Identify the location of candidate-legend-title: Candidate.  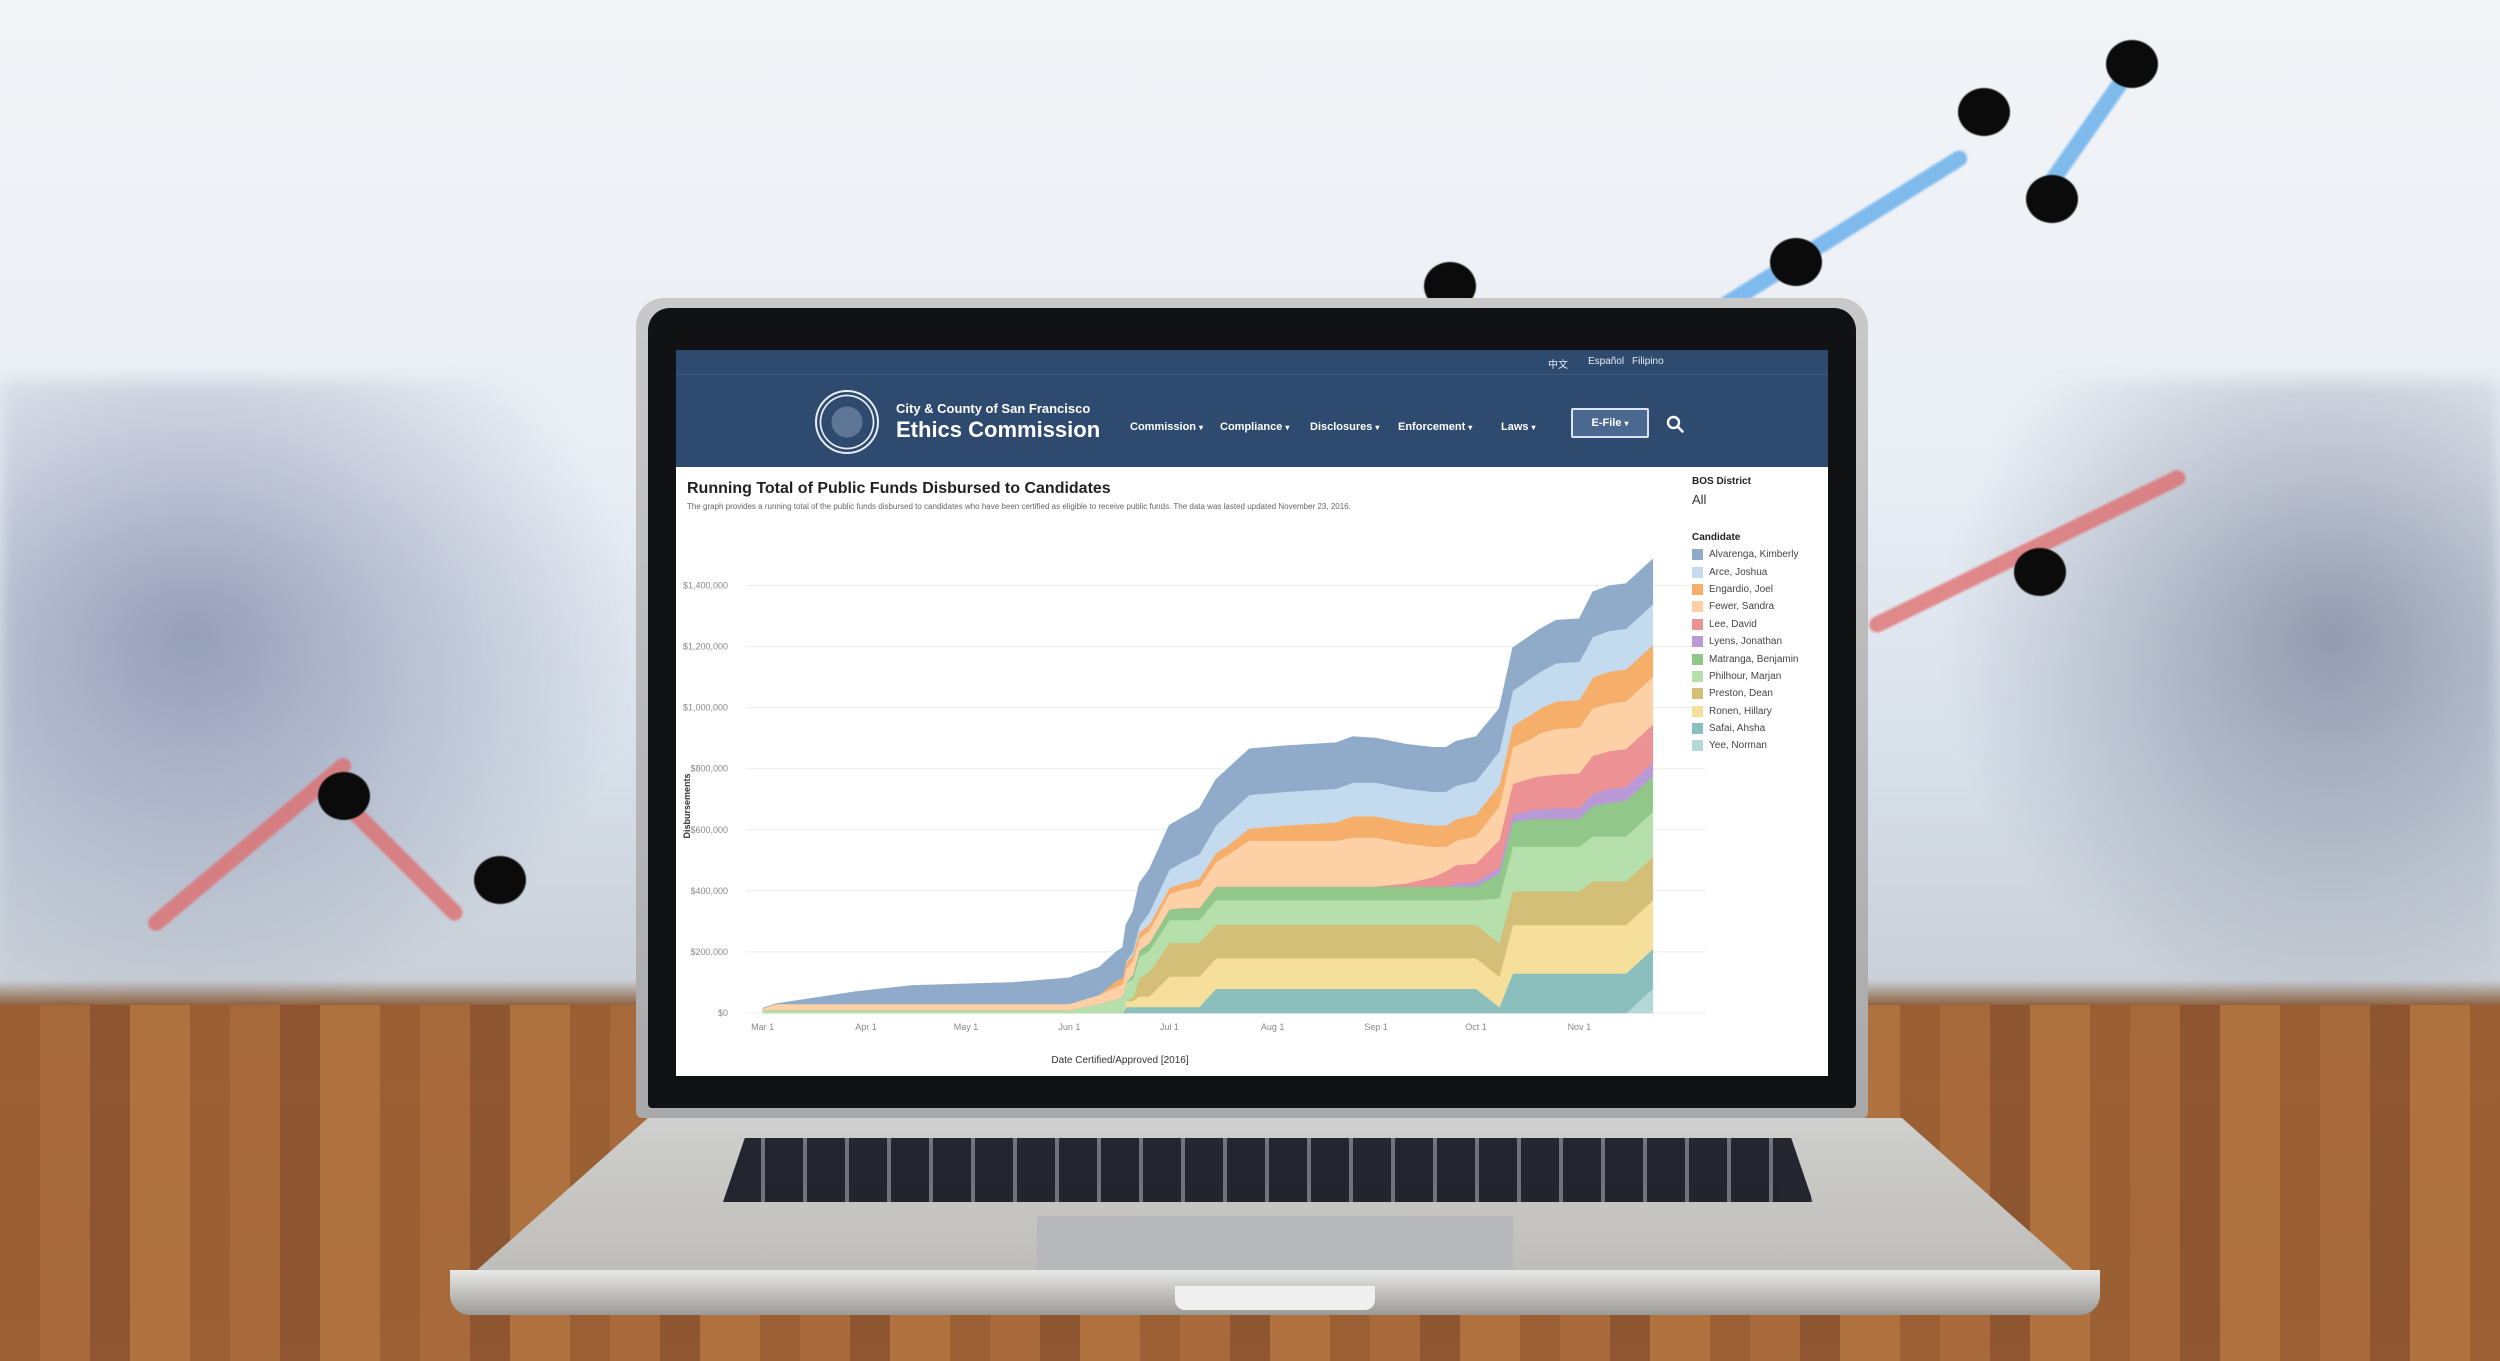
(1716, 537).